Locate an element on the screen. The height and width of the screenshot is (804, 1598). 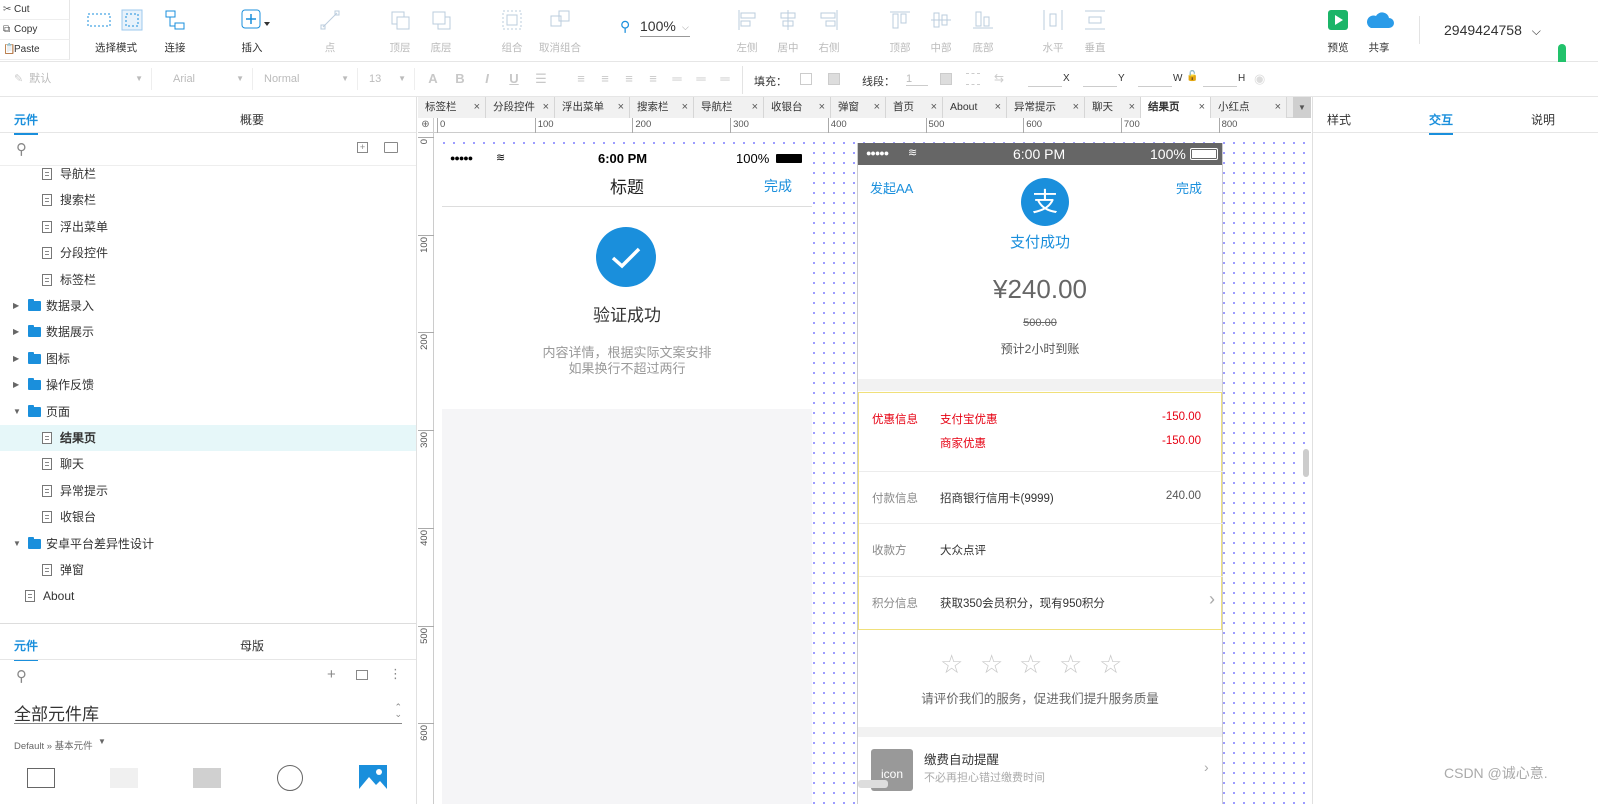
copy-button: ⧉ Copy is located at coordinates (35, 30).